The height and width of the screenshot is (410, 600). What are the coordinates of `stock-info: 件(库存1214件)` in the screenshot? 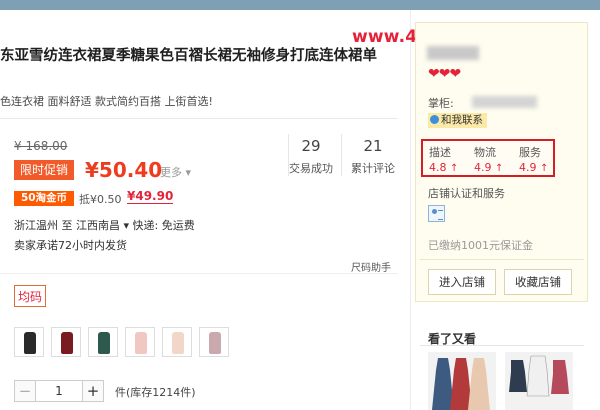 It's located at (155, 392).